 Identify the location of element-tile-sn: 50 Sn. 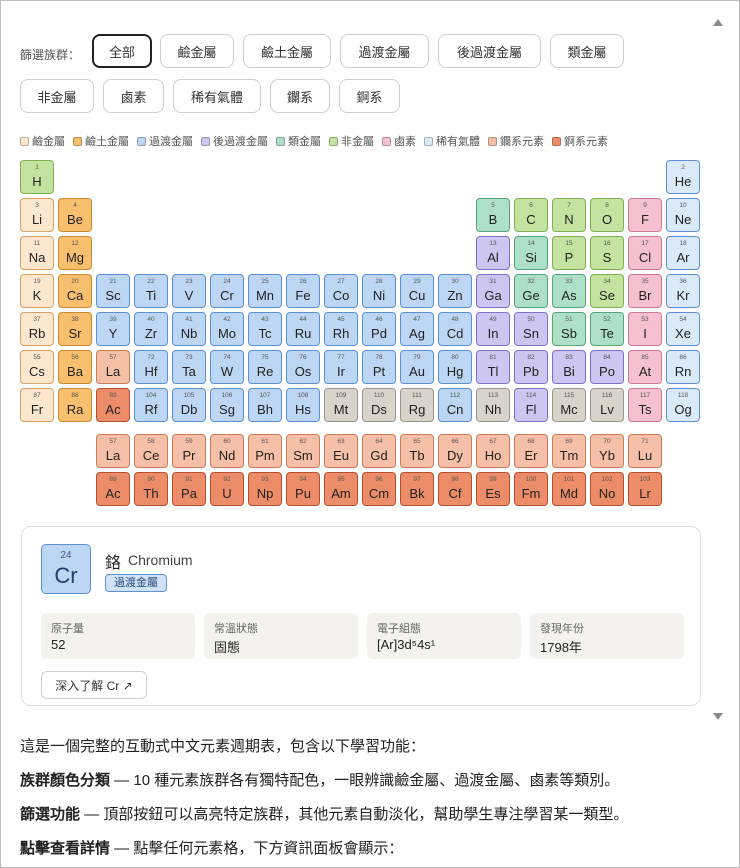
(531, 329).